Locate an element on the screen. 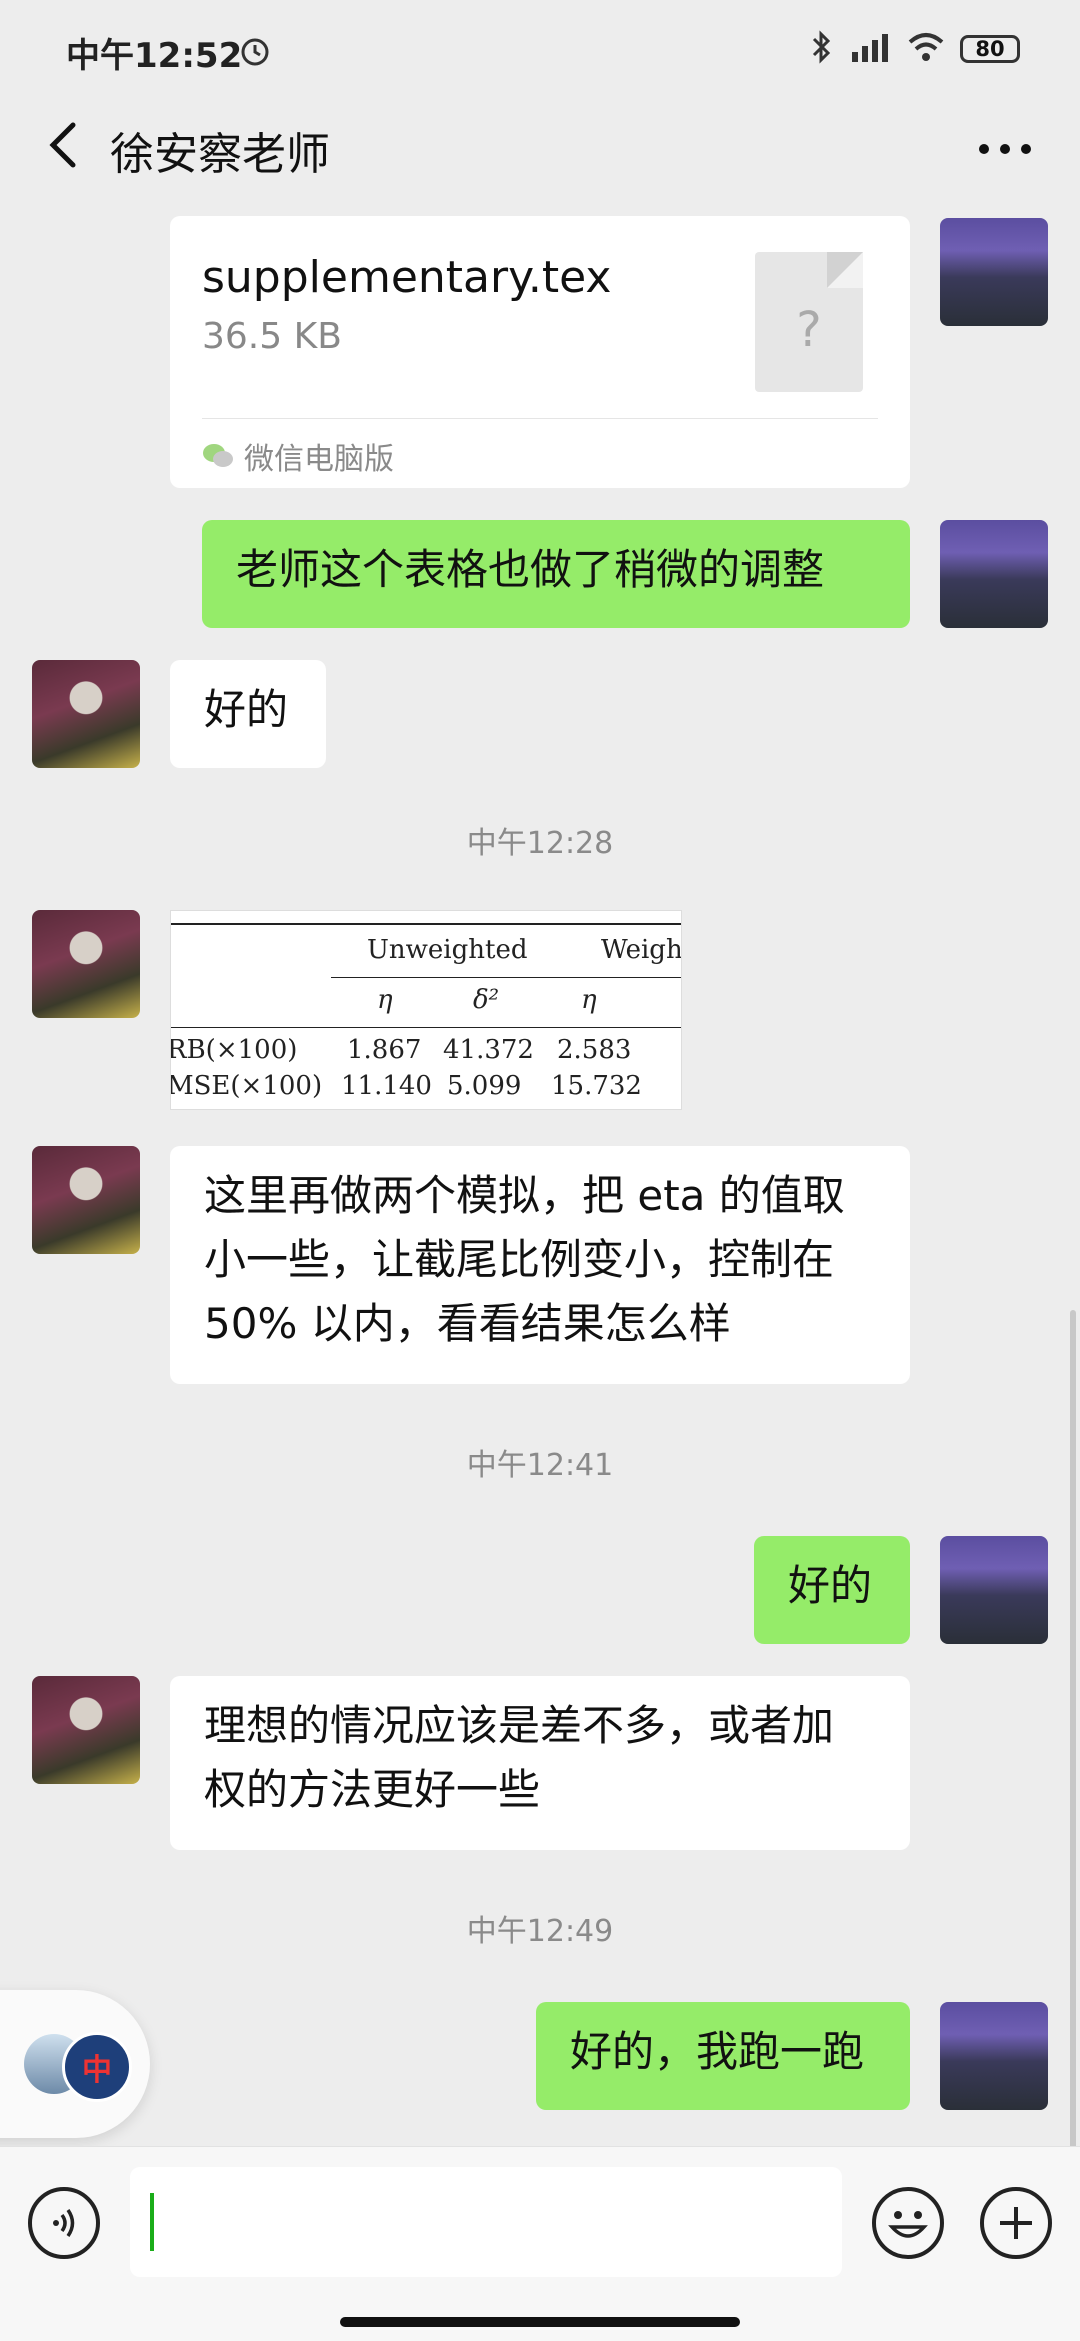  back-button is located at coordinates (63, 145).